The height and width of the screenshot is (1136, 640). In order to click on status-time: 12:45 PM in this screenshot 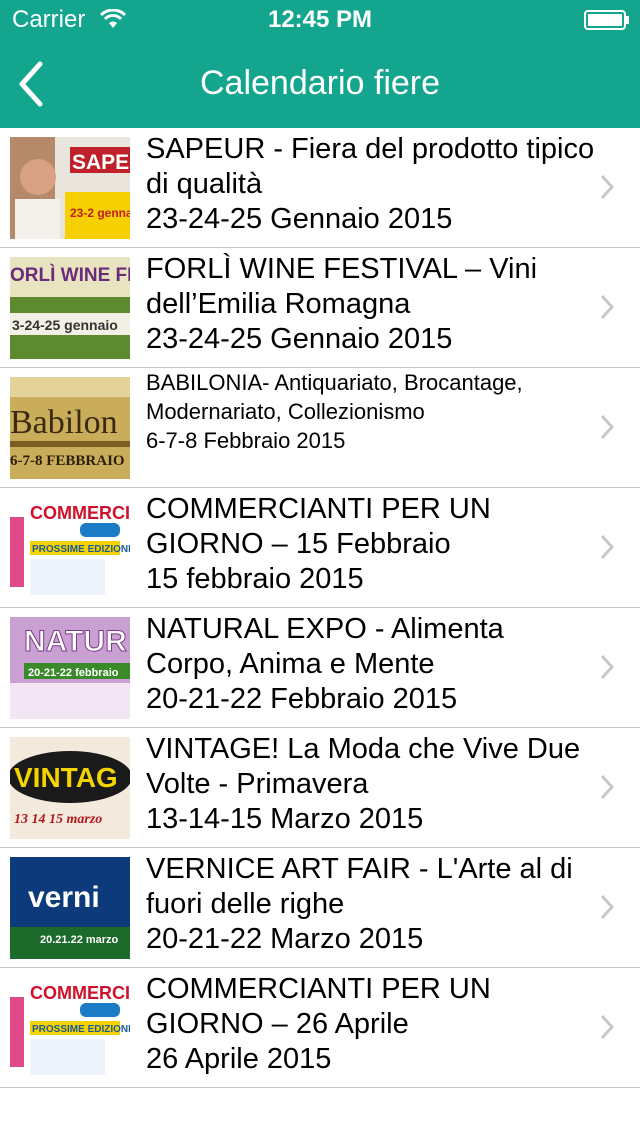, I will do `click(320, 19)`.